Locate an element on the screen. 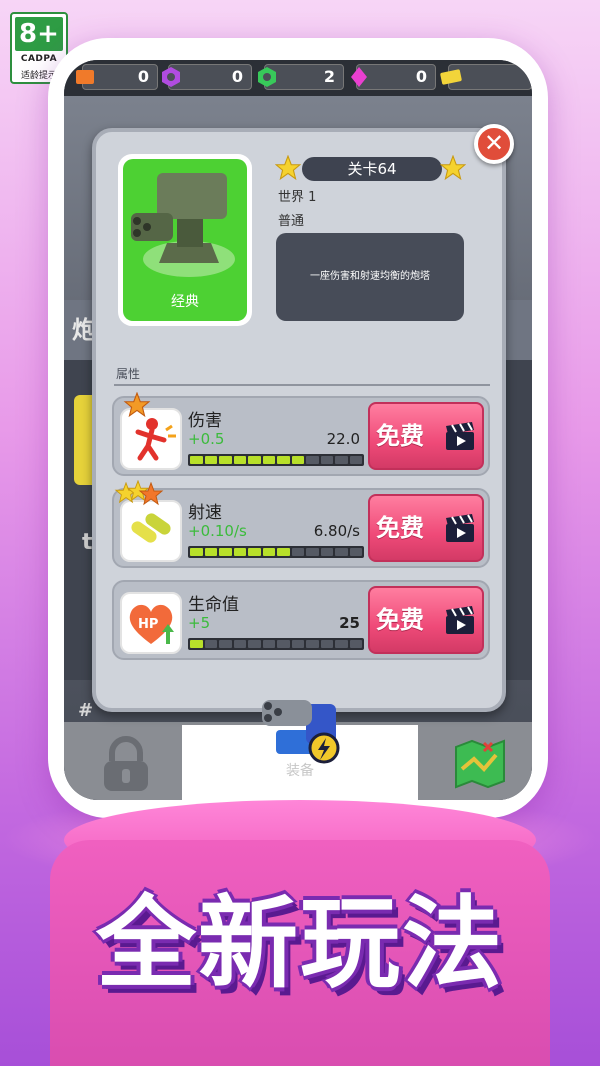 The image size is (600, 1066). fire-rate-icon-box is located at coordinates (151, 531).